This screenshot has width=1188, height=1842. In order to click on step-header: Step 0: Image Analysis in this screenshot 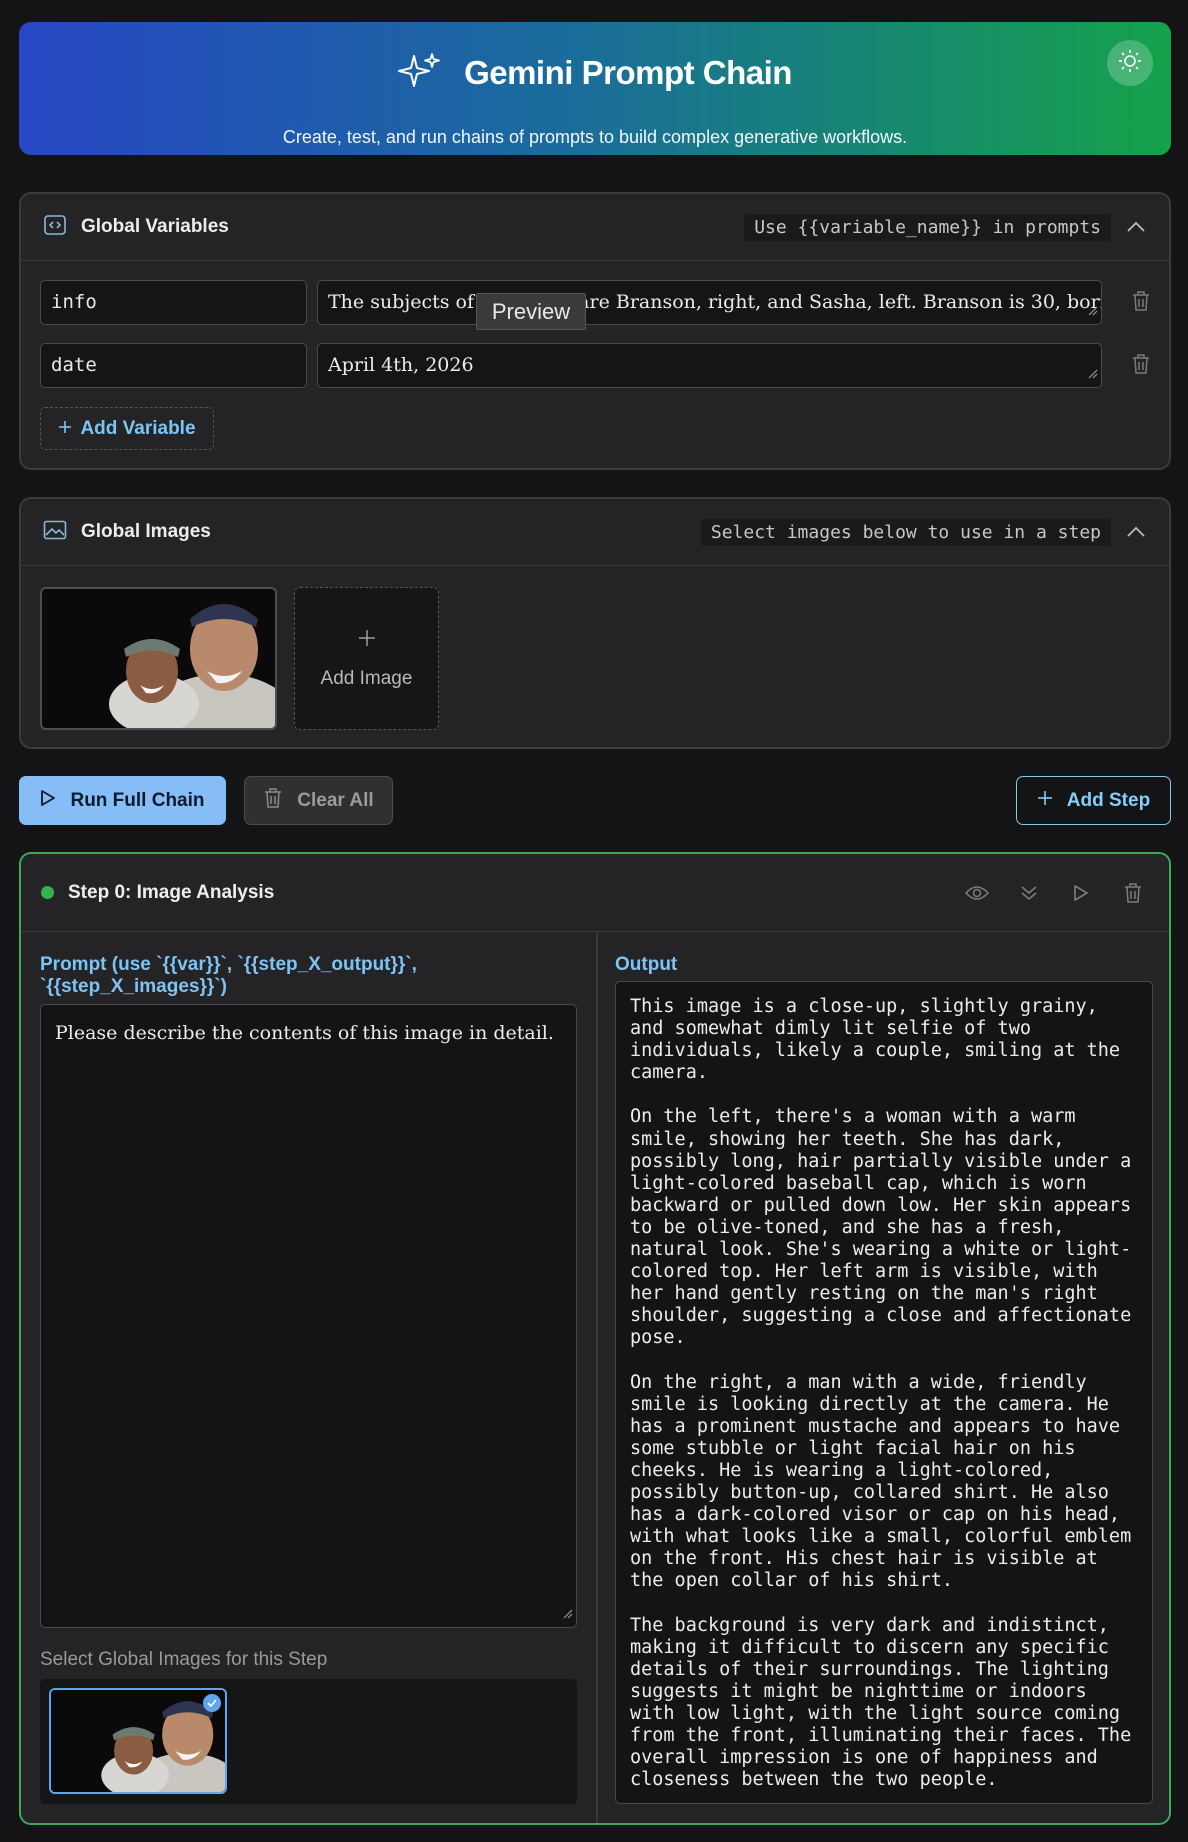, I will do `click(595, 893)`.